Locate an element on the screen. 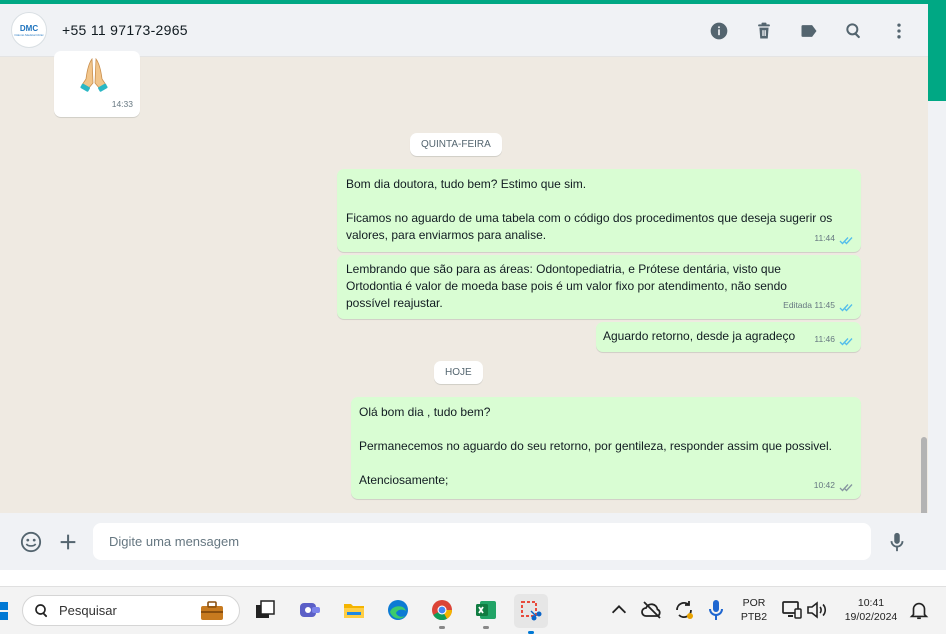 The image size is (946, 634). message-input is located at coordinates (482, 541).